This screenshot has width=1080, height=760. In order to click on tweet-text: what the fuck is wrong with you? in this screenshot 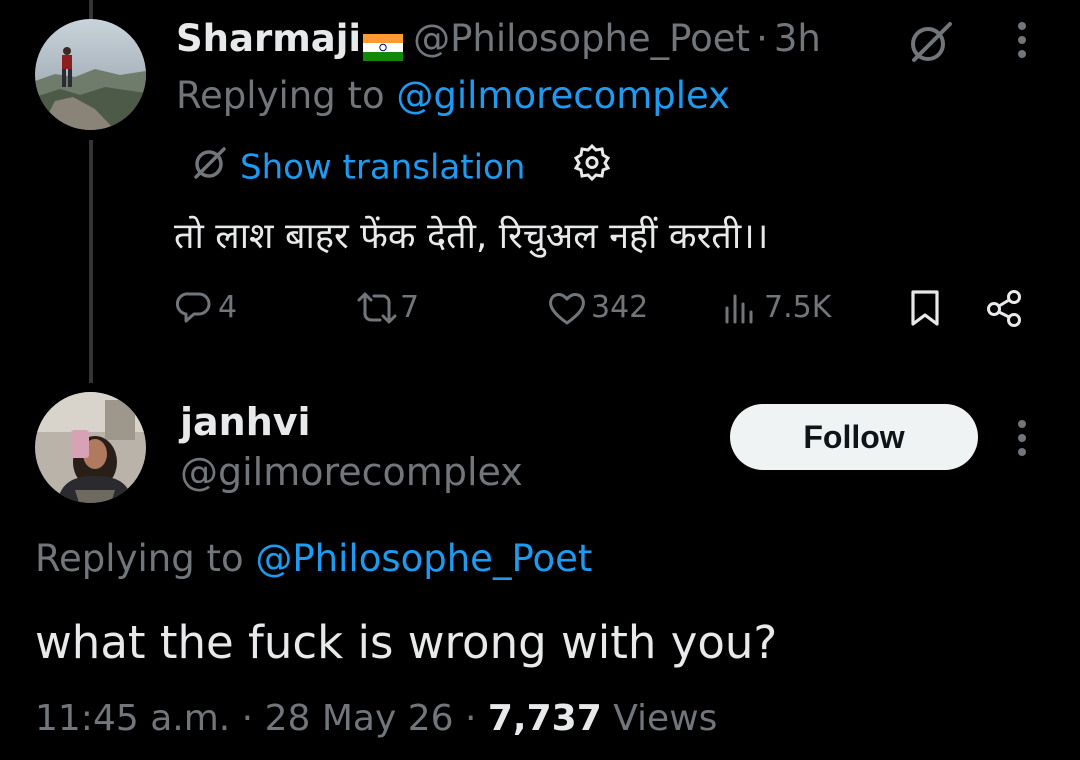, I will do `click(406, 642)`.